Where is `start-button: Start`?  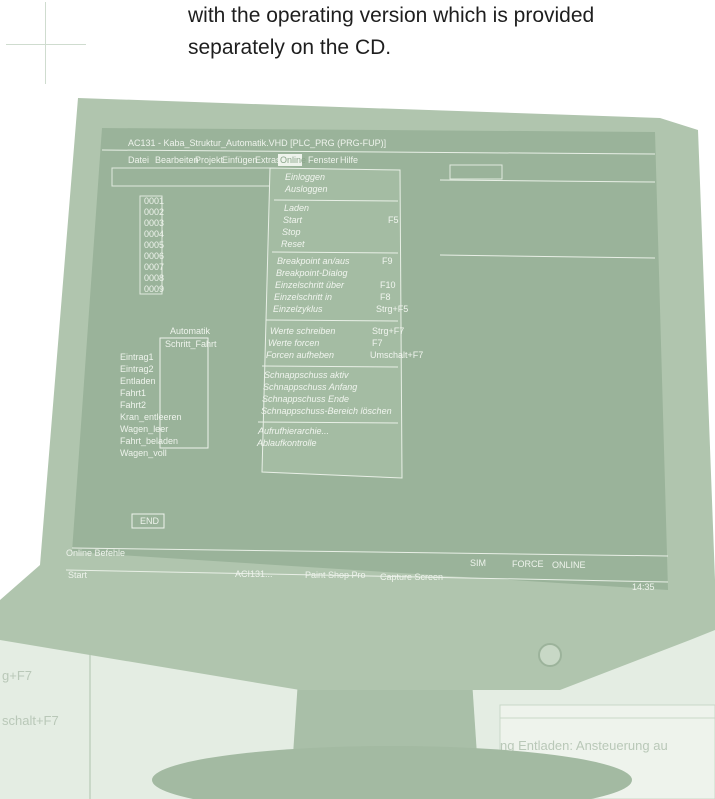
start-button: Start is located at coordinates (78, 575).